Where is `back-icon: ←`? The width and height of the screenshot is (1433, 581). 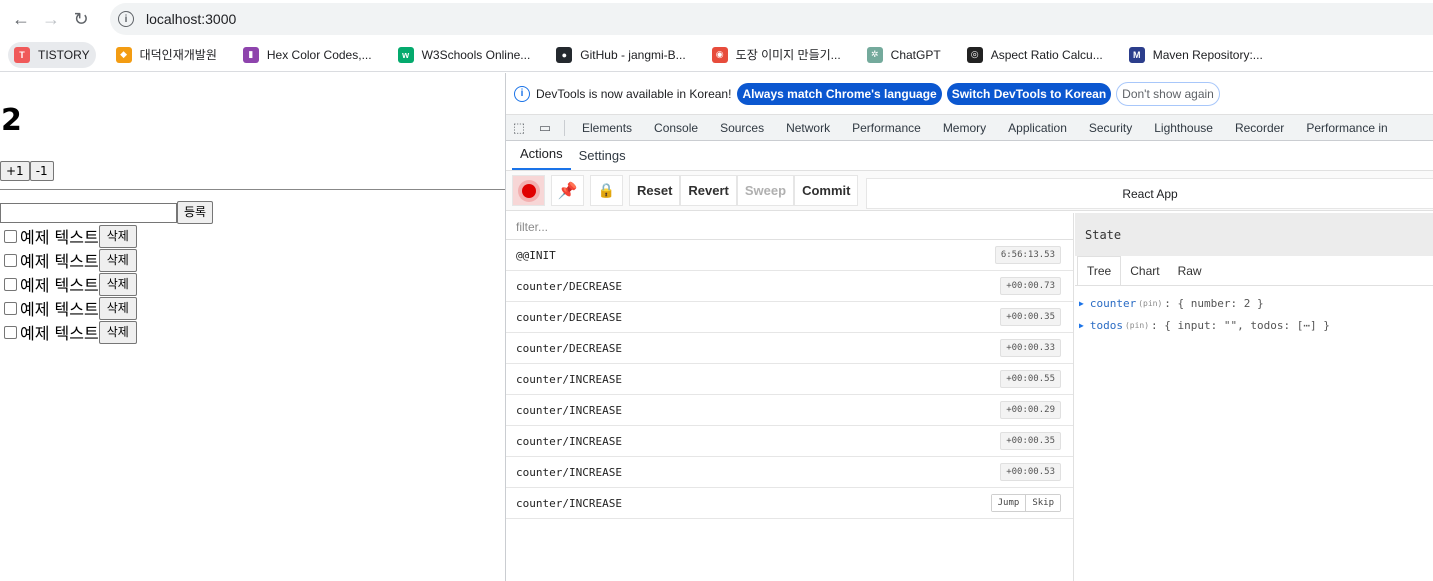 back-icon: ← is located at coordinates (21, 19).